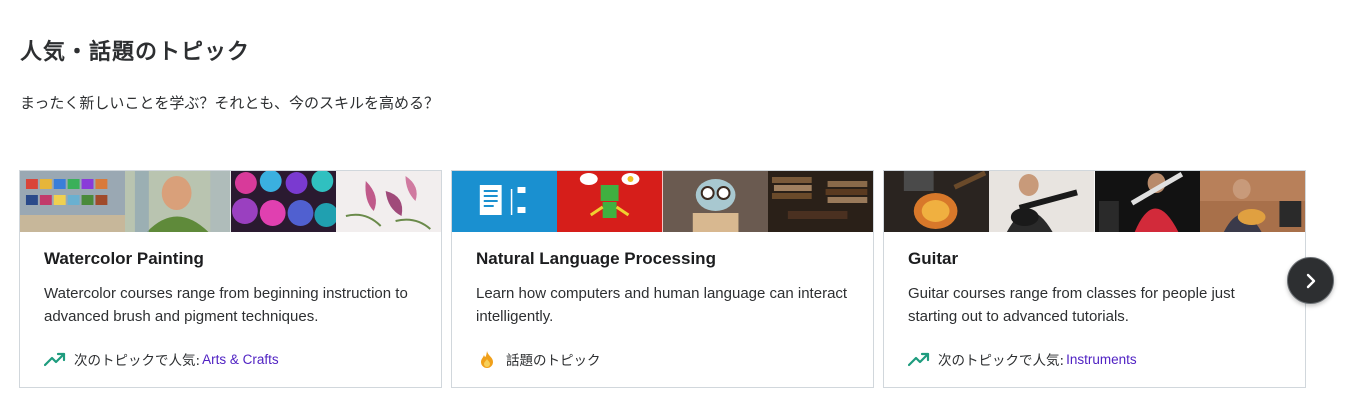 The image size is (1371, 414). Describe the element at coordinates (596, 258) in the screenshot. I see `card-title: Natural Language Processing` at that location.